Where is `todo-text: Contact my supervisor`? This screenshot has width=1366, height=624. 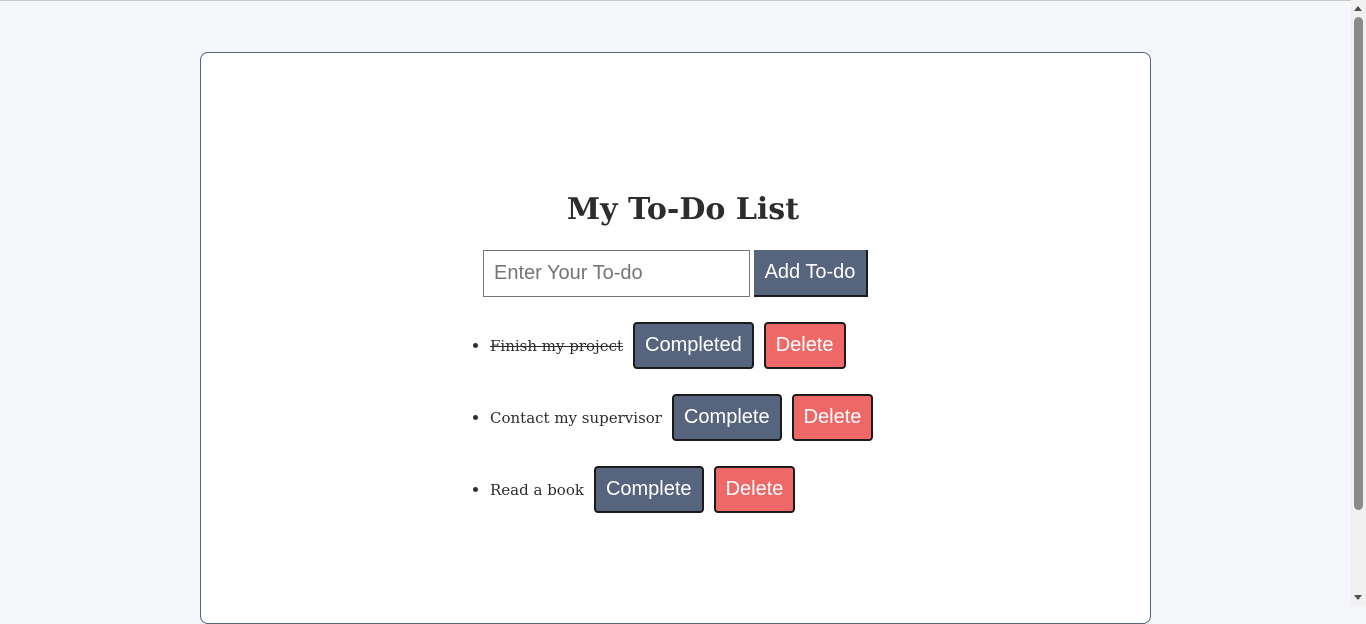 todo-text: Contact my supervisor is located at coordinates (576, 417).